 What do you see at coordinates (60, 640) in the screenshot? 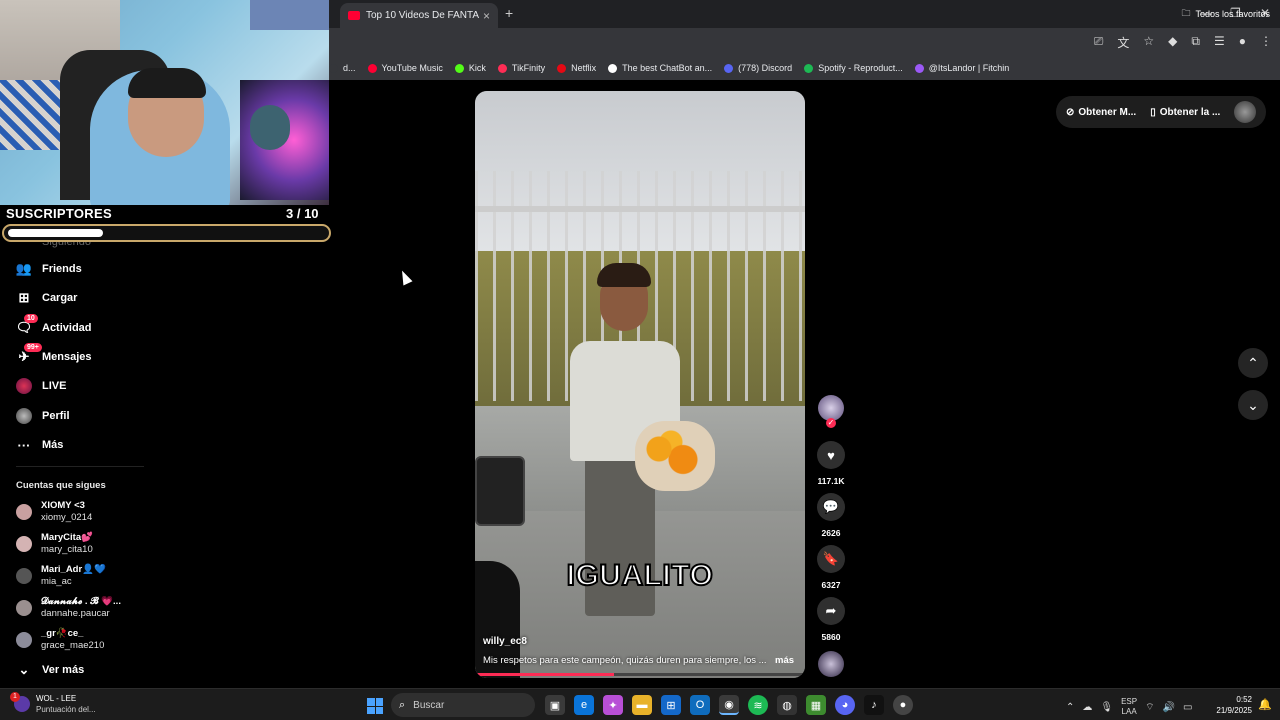
I see `following-account: _gr🥀ce_ grace_mae210` at bounding box center [60, 640].